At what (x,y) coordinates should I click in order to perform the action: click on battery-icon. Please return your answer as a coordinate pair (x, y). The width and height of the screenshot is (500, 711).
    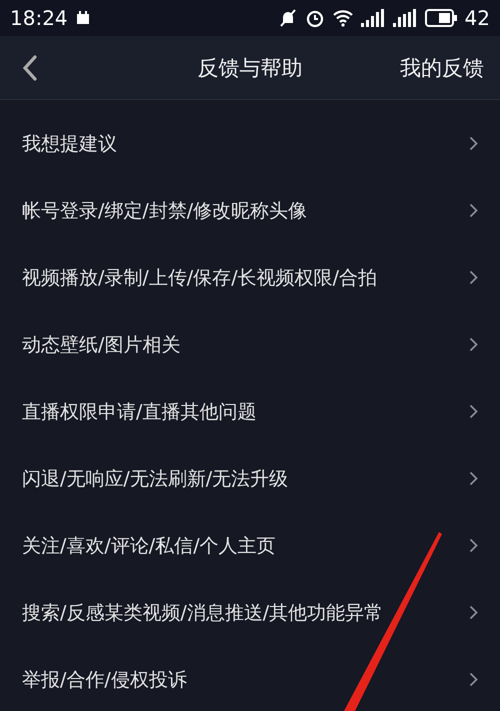
    Looking at the image, I should click on (440, 18).